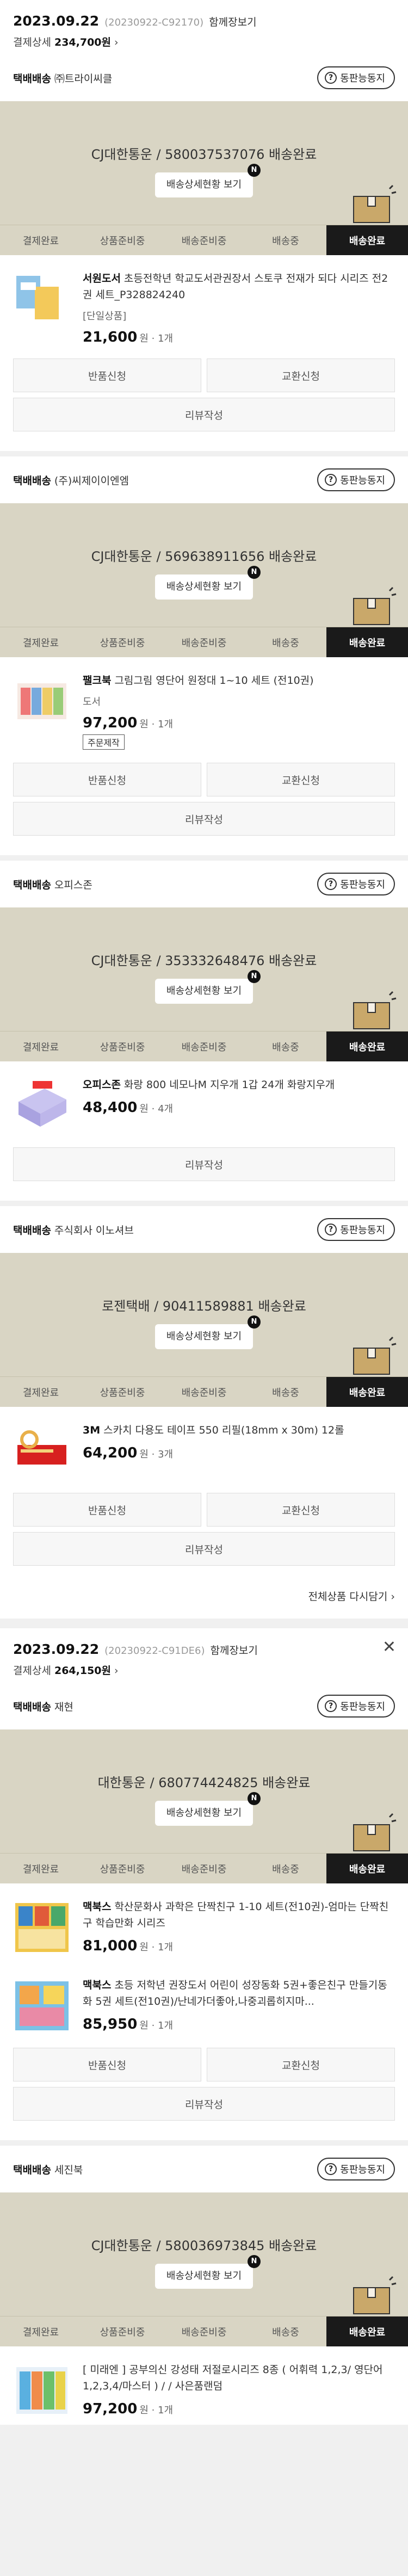 This screenshot has height=2576, width=408. Describe the element at coordinates (71, 481) in the screenshot. I see `package-seller: 택배배송 (주)씨제이이엔엠` at that location.